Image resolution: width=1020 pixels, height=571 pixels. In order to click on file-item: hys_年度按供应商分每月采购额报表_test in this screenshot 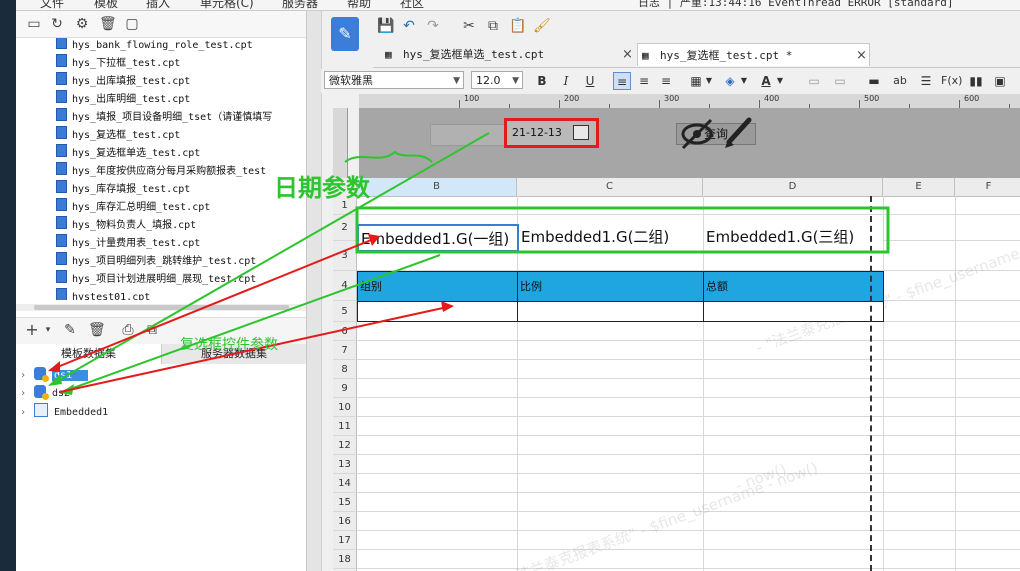, I will do `click(161, 171)`.